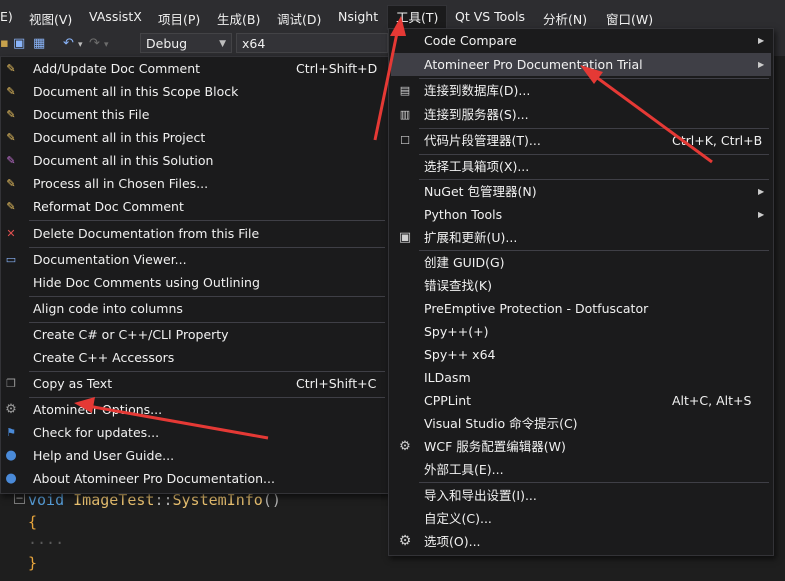  What do you see at coordinates (68, 44) in the screenshot?
I see `undo-icon: ↶` at bounding box center [68, 44].